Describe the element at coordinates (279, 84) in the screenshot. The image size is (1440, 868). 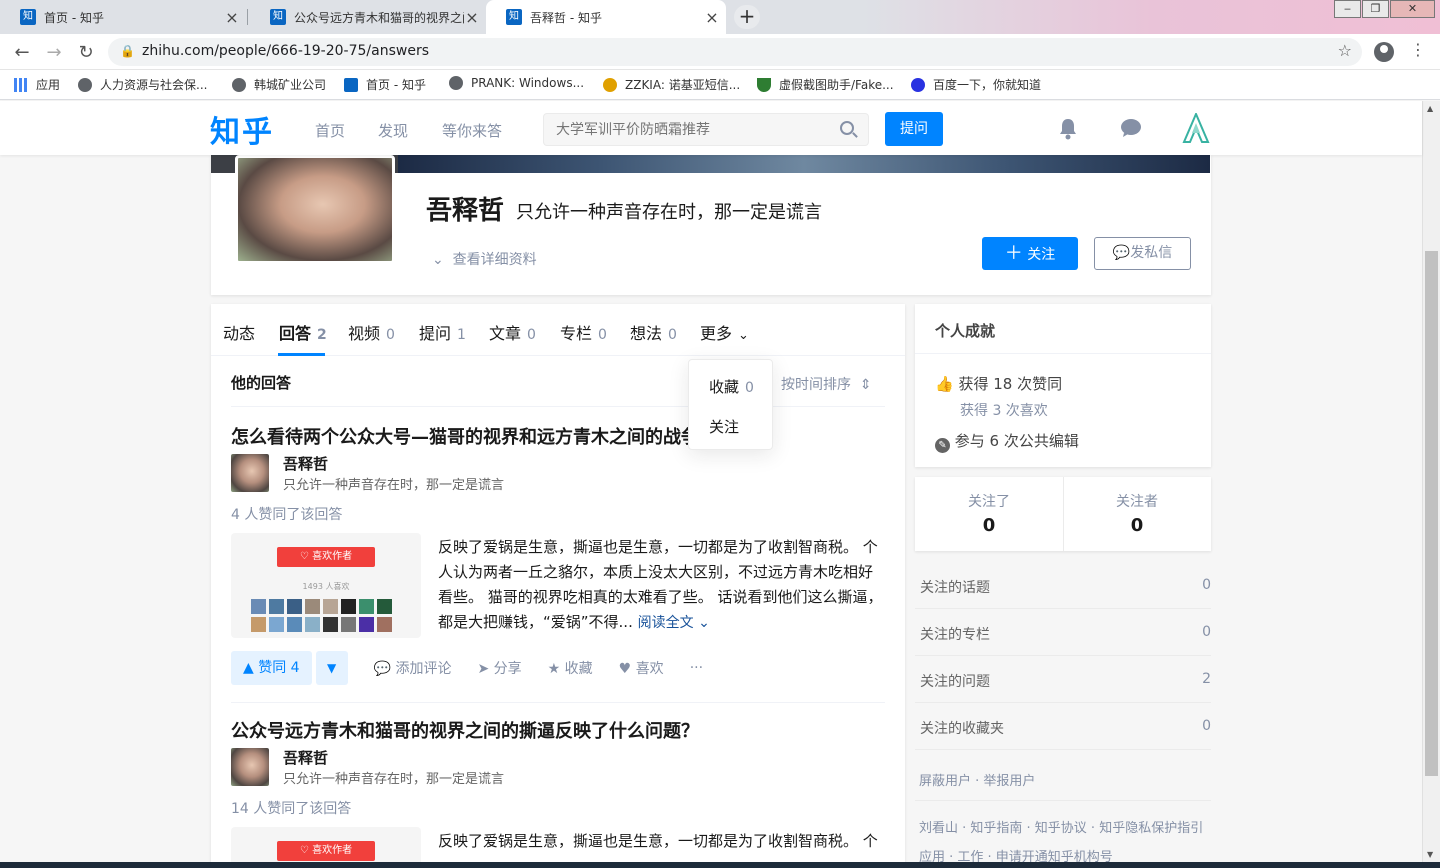
I see `bookmark-item: 韩城矿业公司` at that location.